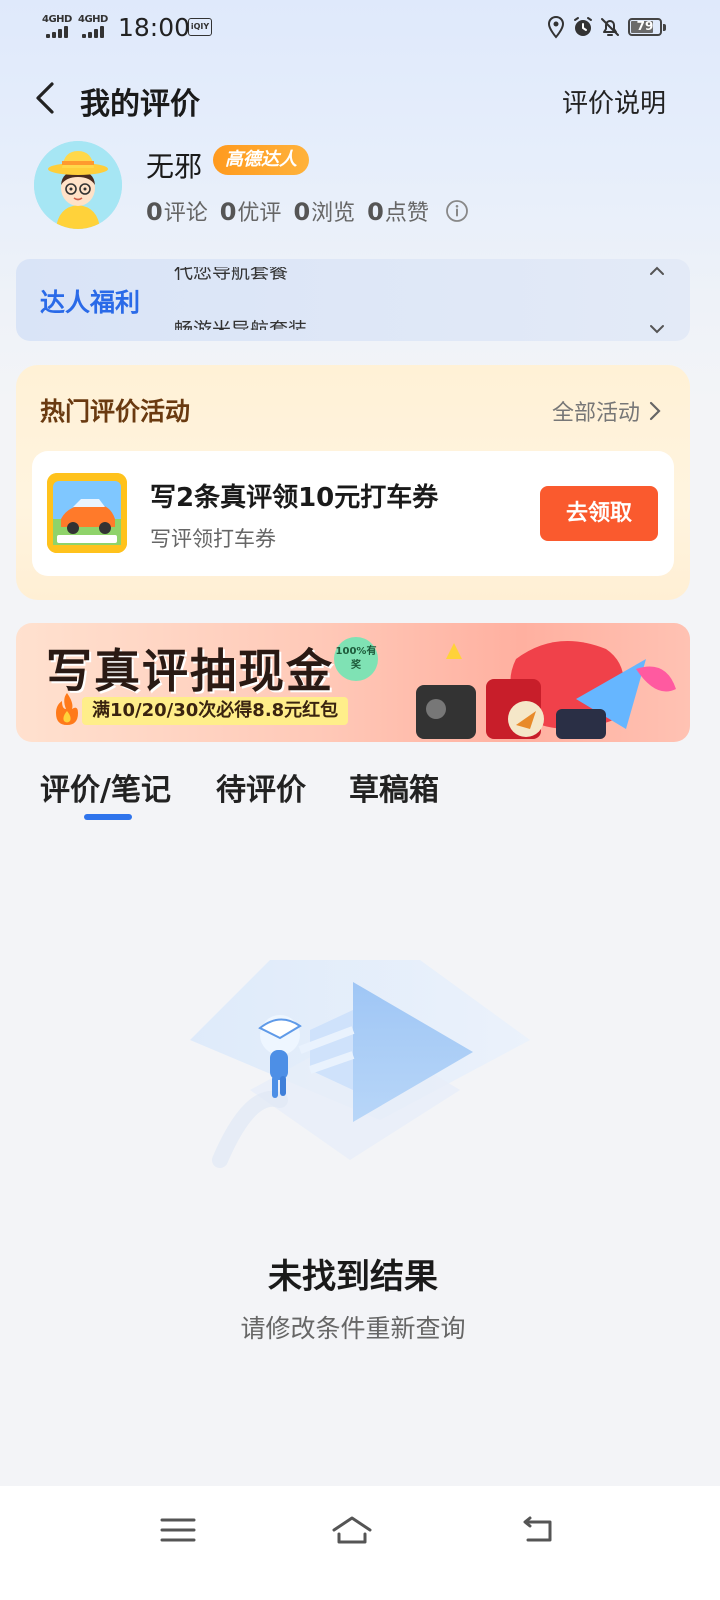 The height and width of the screenshot is (1600, 720). Describe the element at coordinates (657, 329) in the screenshot. I see `chevron-down-icon` at that location.